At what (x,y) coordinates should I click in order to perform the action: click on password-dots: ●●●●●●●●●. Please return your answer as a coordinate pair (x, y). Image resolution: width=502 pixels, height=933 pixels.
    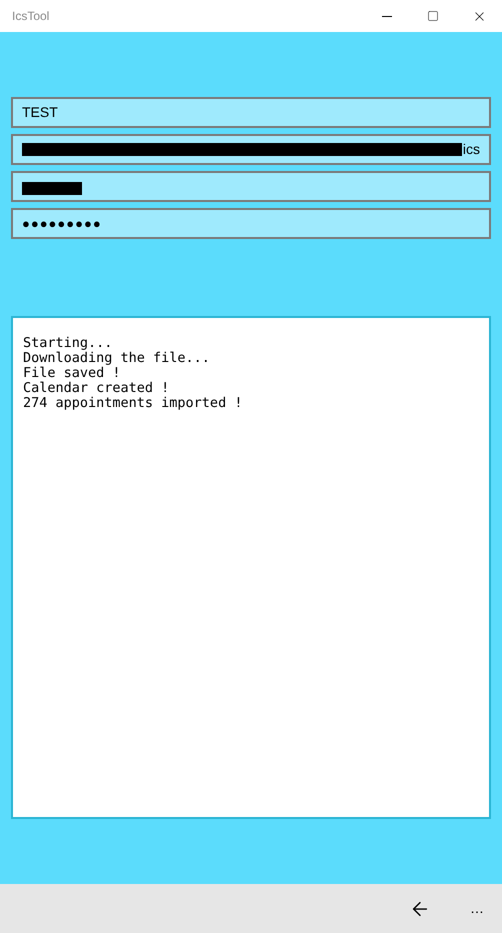
    Looking at the image, I should click on (62, 223).